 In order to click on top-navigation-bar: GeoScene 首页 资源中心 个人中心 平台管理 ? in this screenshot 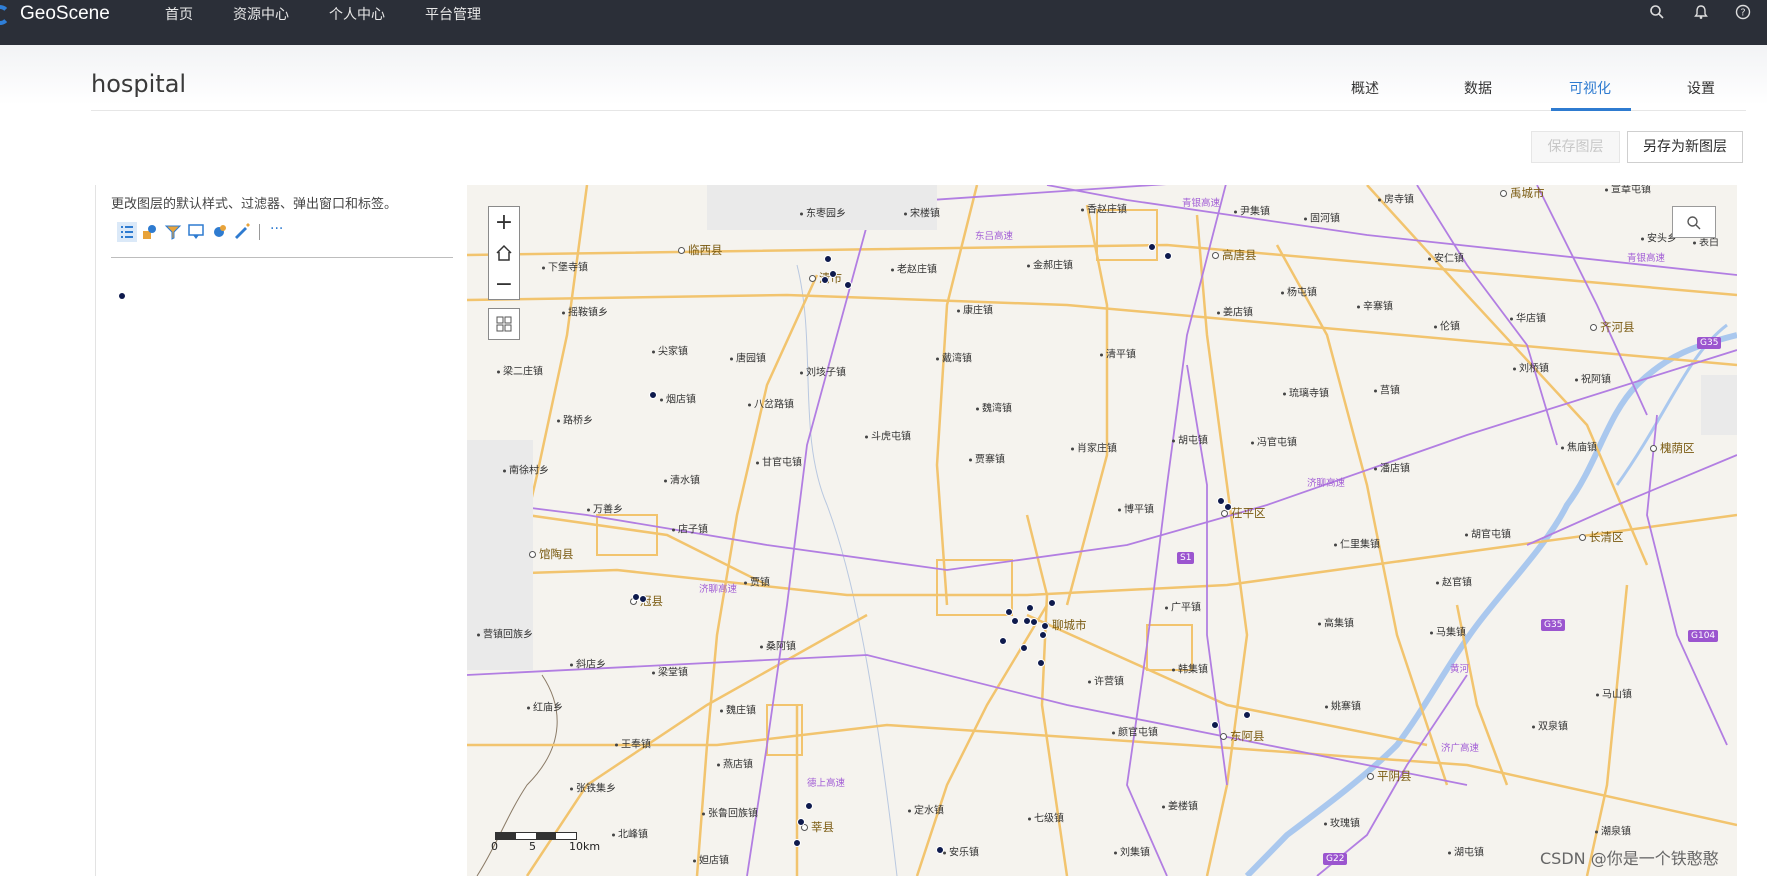, I will do `click(883, 22)`.